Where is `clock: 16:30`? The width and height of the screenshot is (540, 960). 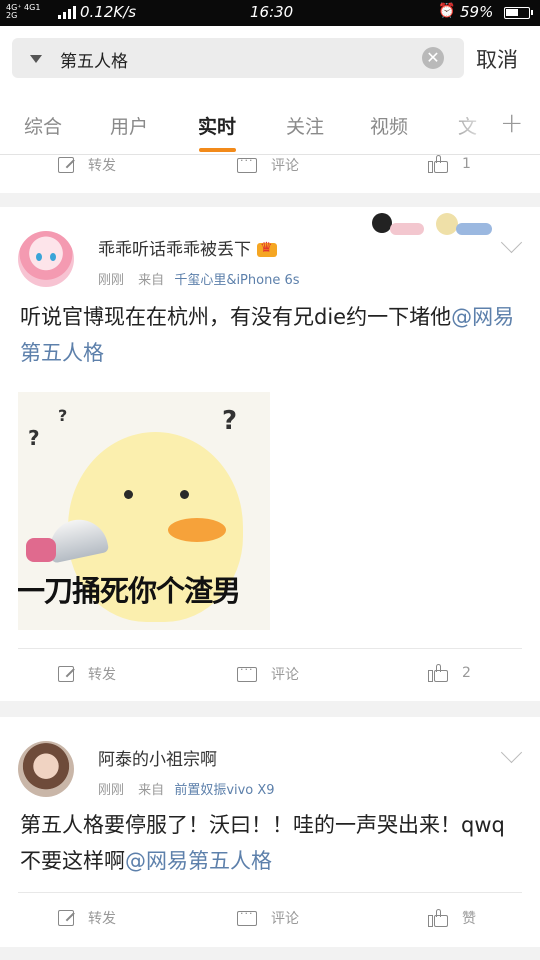
clock: 16:30 is located at coordinates (272, 12).